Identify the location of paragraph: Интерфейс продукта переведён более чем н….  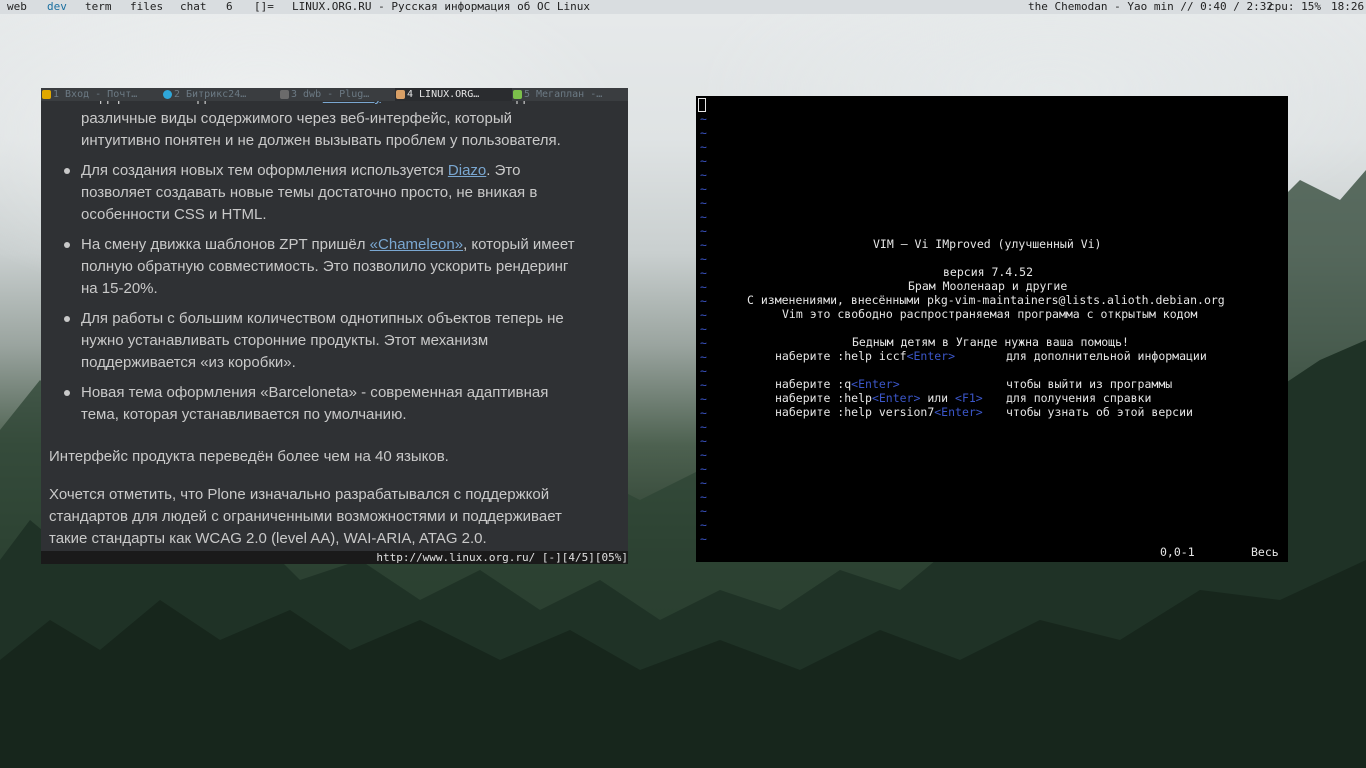
(249, 456).